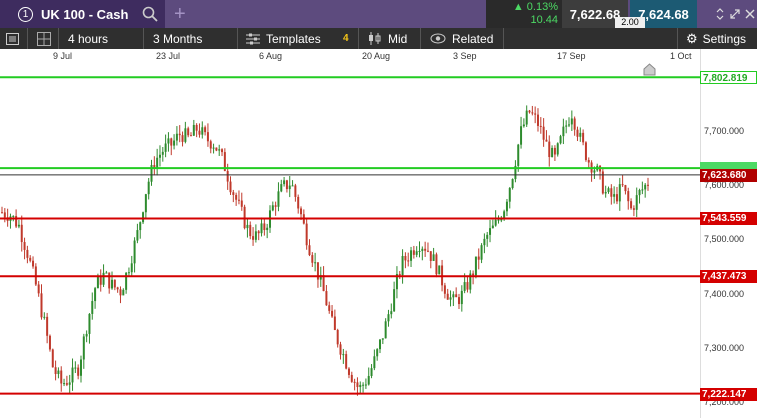  What do you see at coordinates (44, 38) in the screenshot?
I see `layout-grid-icon` at bounding box center [44, 38].